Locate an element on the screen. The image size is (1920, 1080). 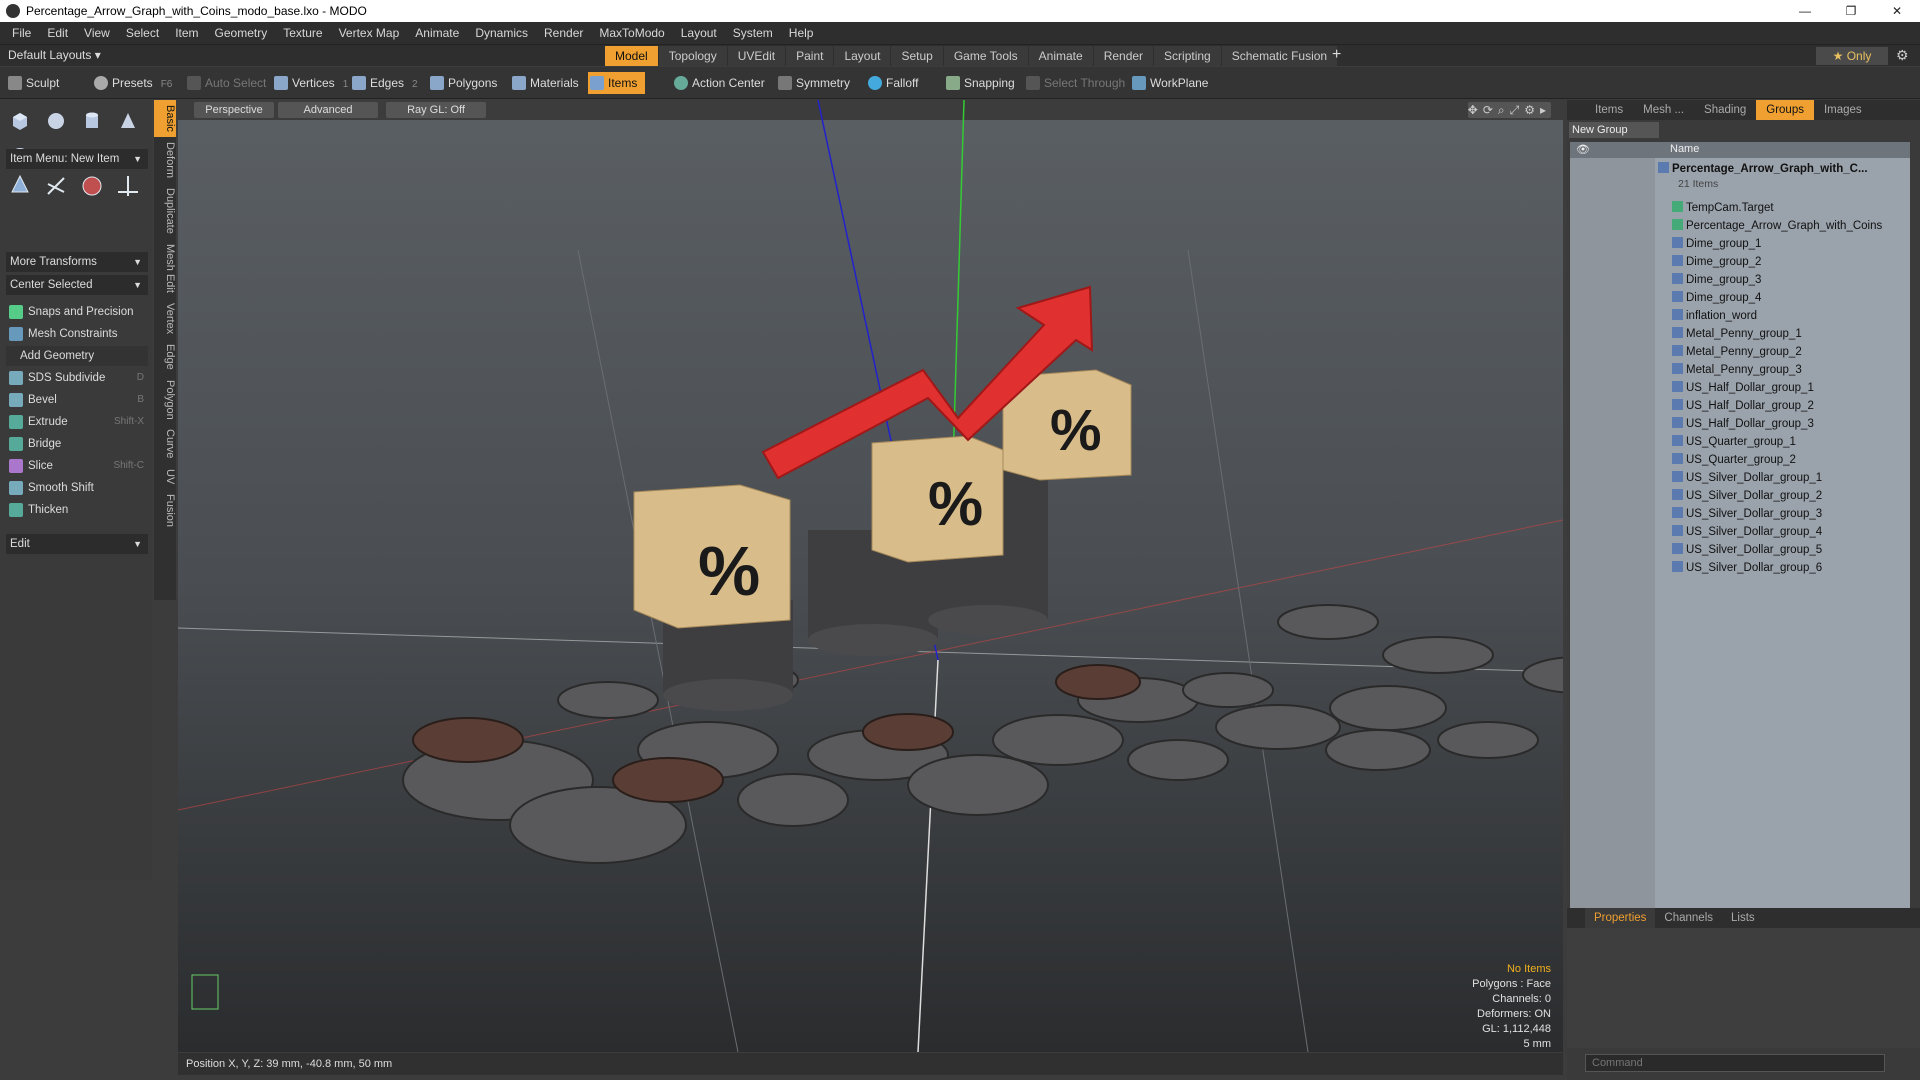
menu-file: File is located at coordinates (21, 33).